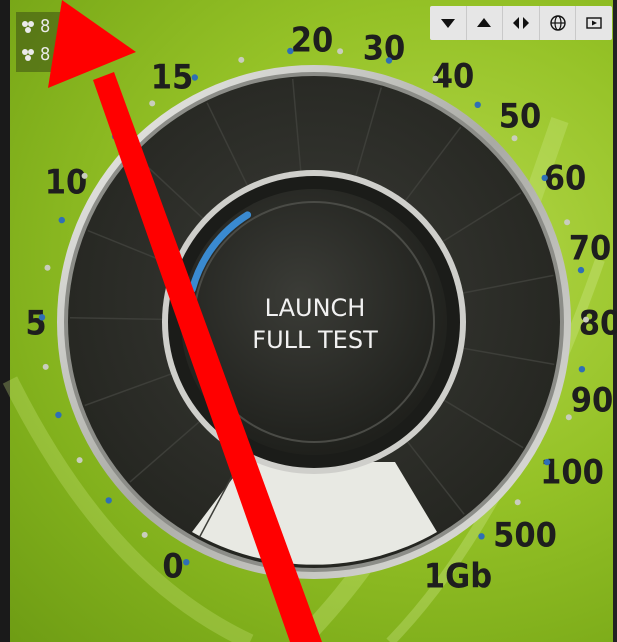  What do you see at coordinates (312, 41) in the screenshot?
I see `scale-label: 20` at bounding box center [312, 41].